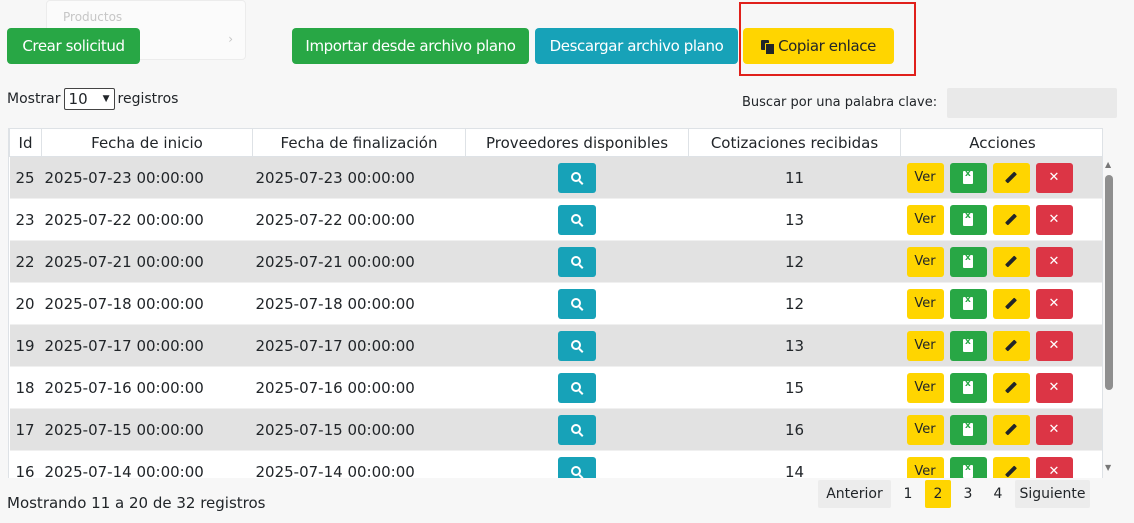 The image size is (1134, 523). What do you see at coordinates (147, 345) in the screenshot?
I see `cell-fecha-inicio: 2025-07-17 00:00:00` at bounding box center [147, 345].